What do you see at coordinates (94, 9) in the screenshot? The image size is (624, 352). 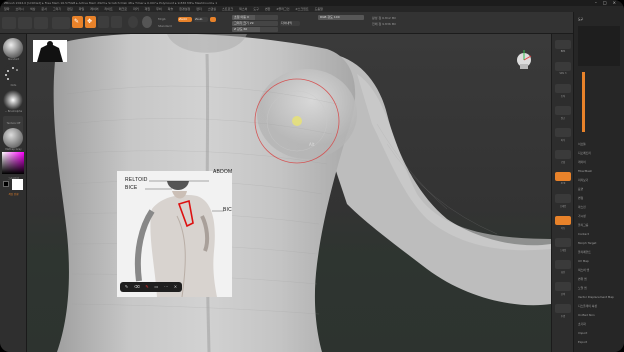 I see `menu-item: 레이어` at bounding box center [94, 9].